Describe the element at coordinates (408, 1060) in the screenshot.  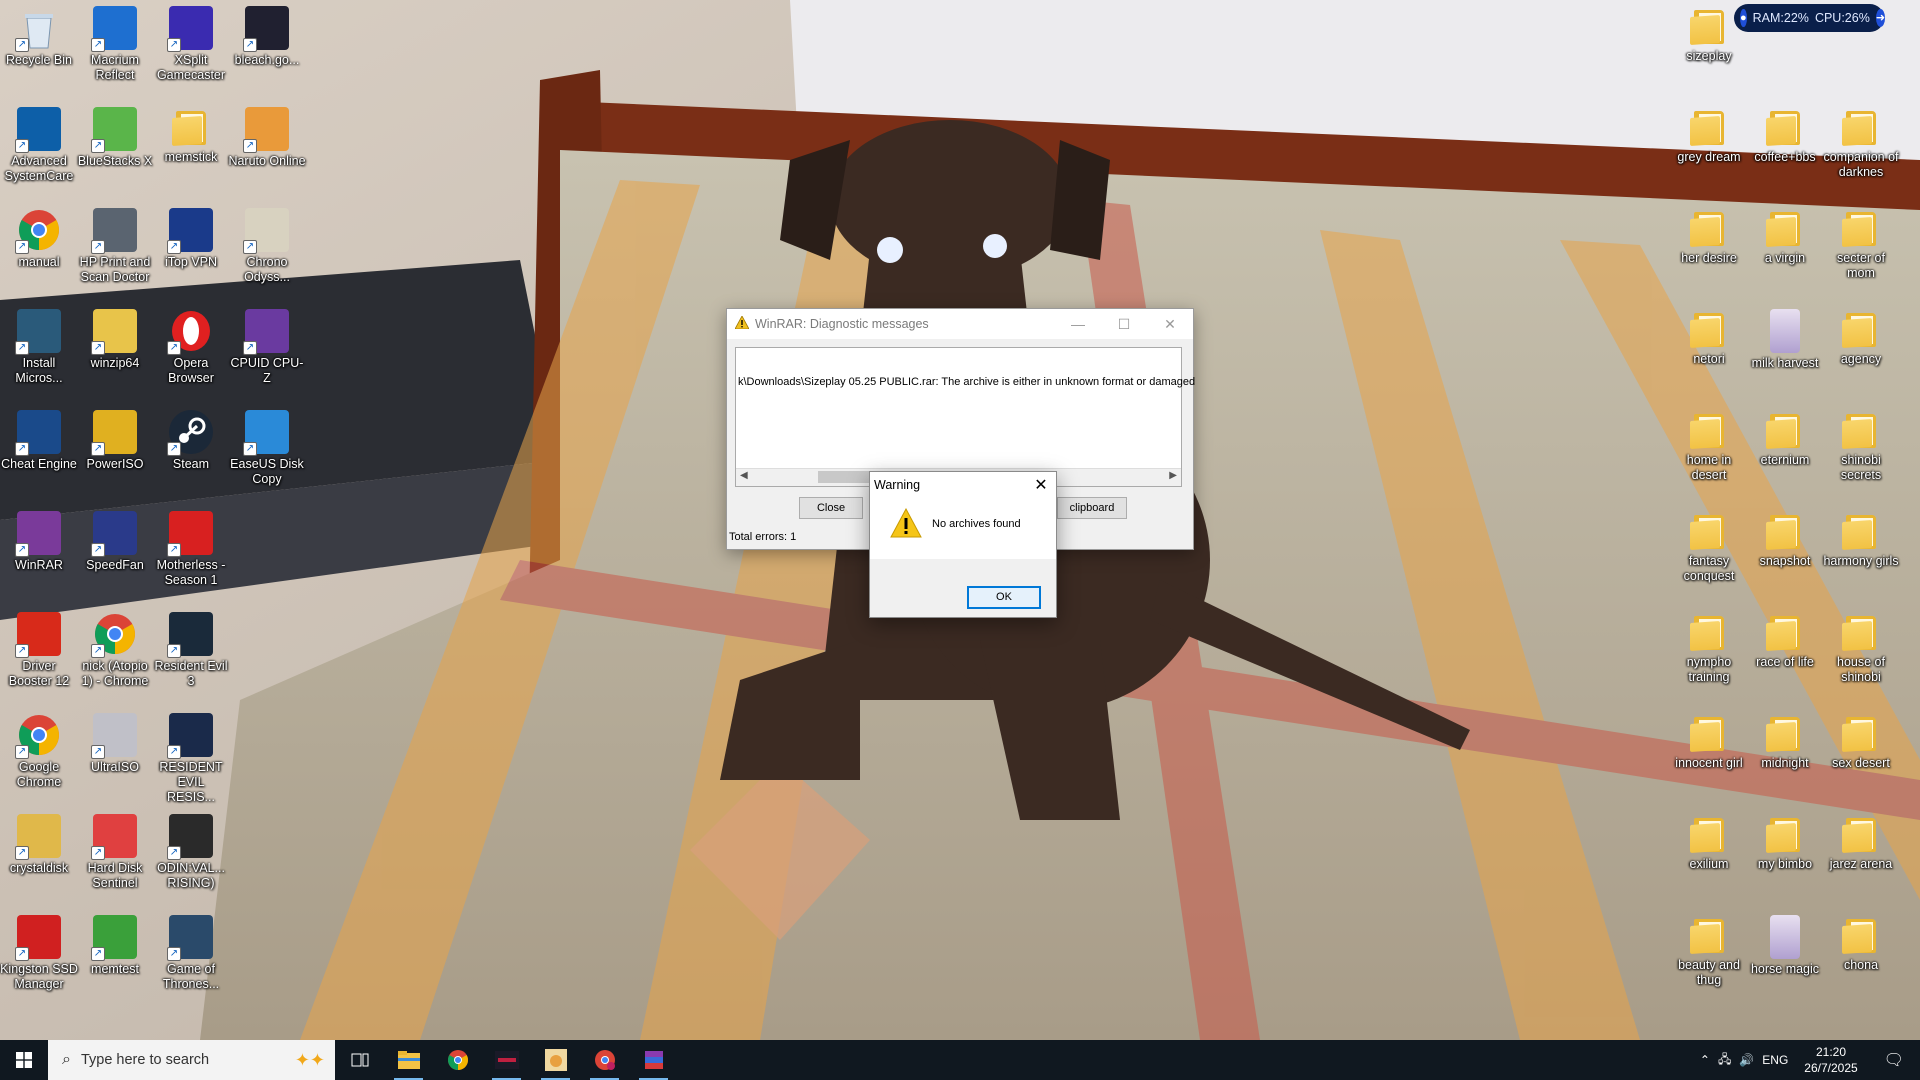
I see `file-explorer-icon` at that location.